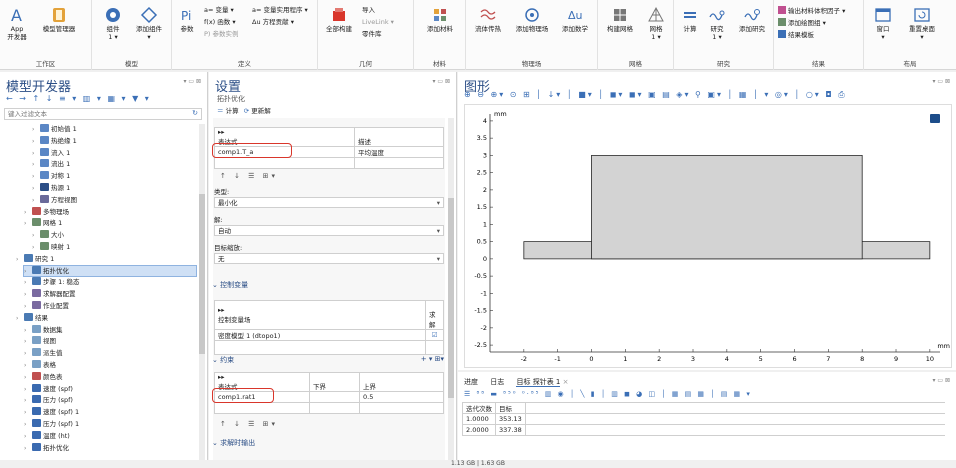 Image resolution: width=956 pixels, height=468 pixels. What do you see at coordinates (284, 163) in the screenshot?
I see `objective-empty-cell` at bounding box center [284, 163].